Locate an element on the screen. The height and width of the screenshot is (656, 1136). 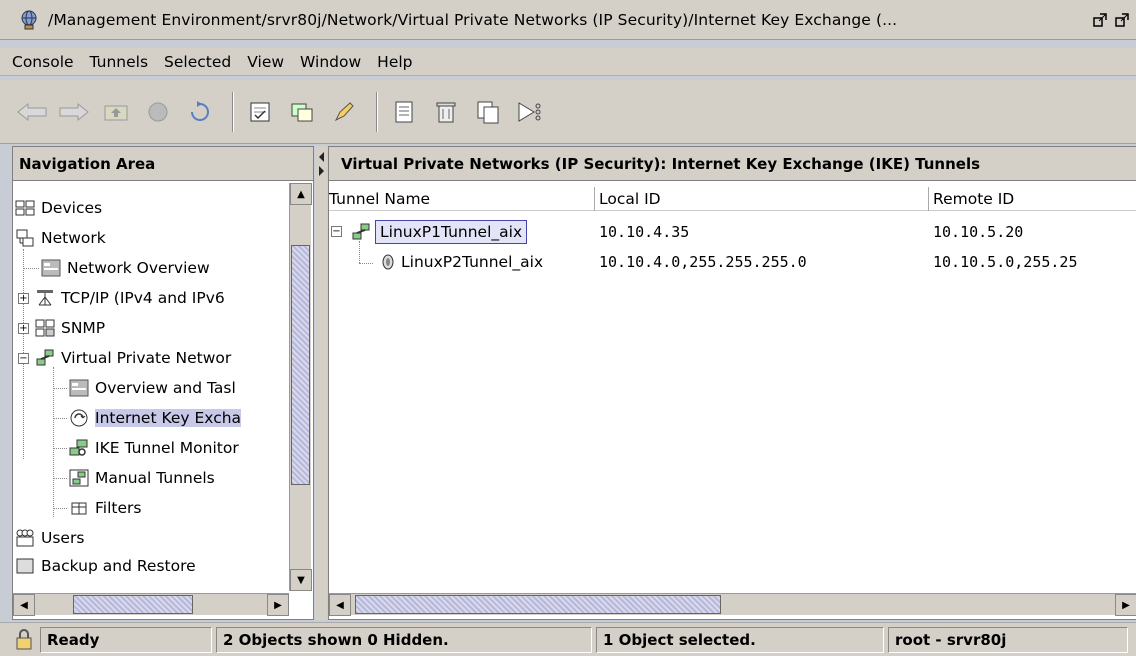
tree-item-label: Network is located at coordinates (73, 238).